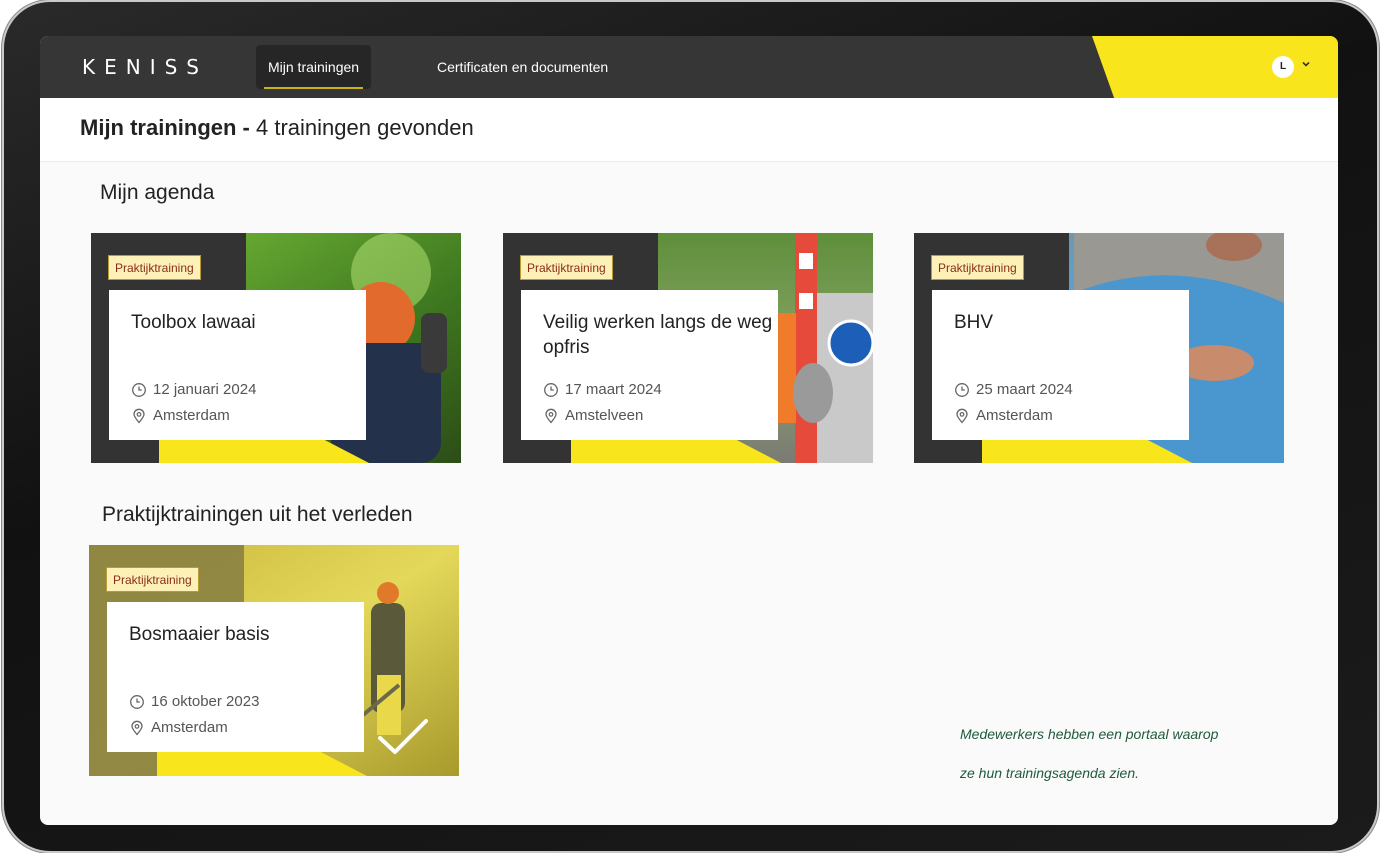 The width and height of the screenshot is (1381, 853). Describe the element at coordinates (403, 736) in the screenshot. I see `completed-check-icon` at that location.